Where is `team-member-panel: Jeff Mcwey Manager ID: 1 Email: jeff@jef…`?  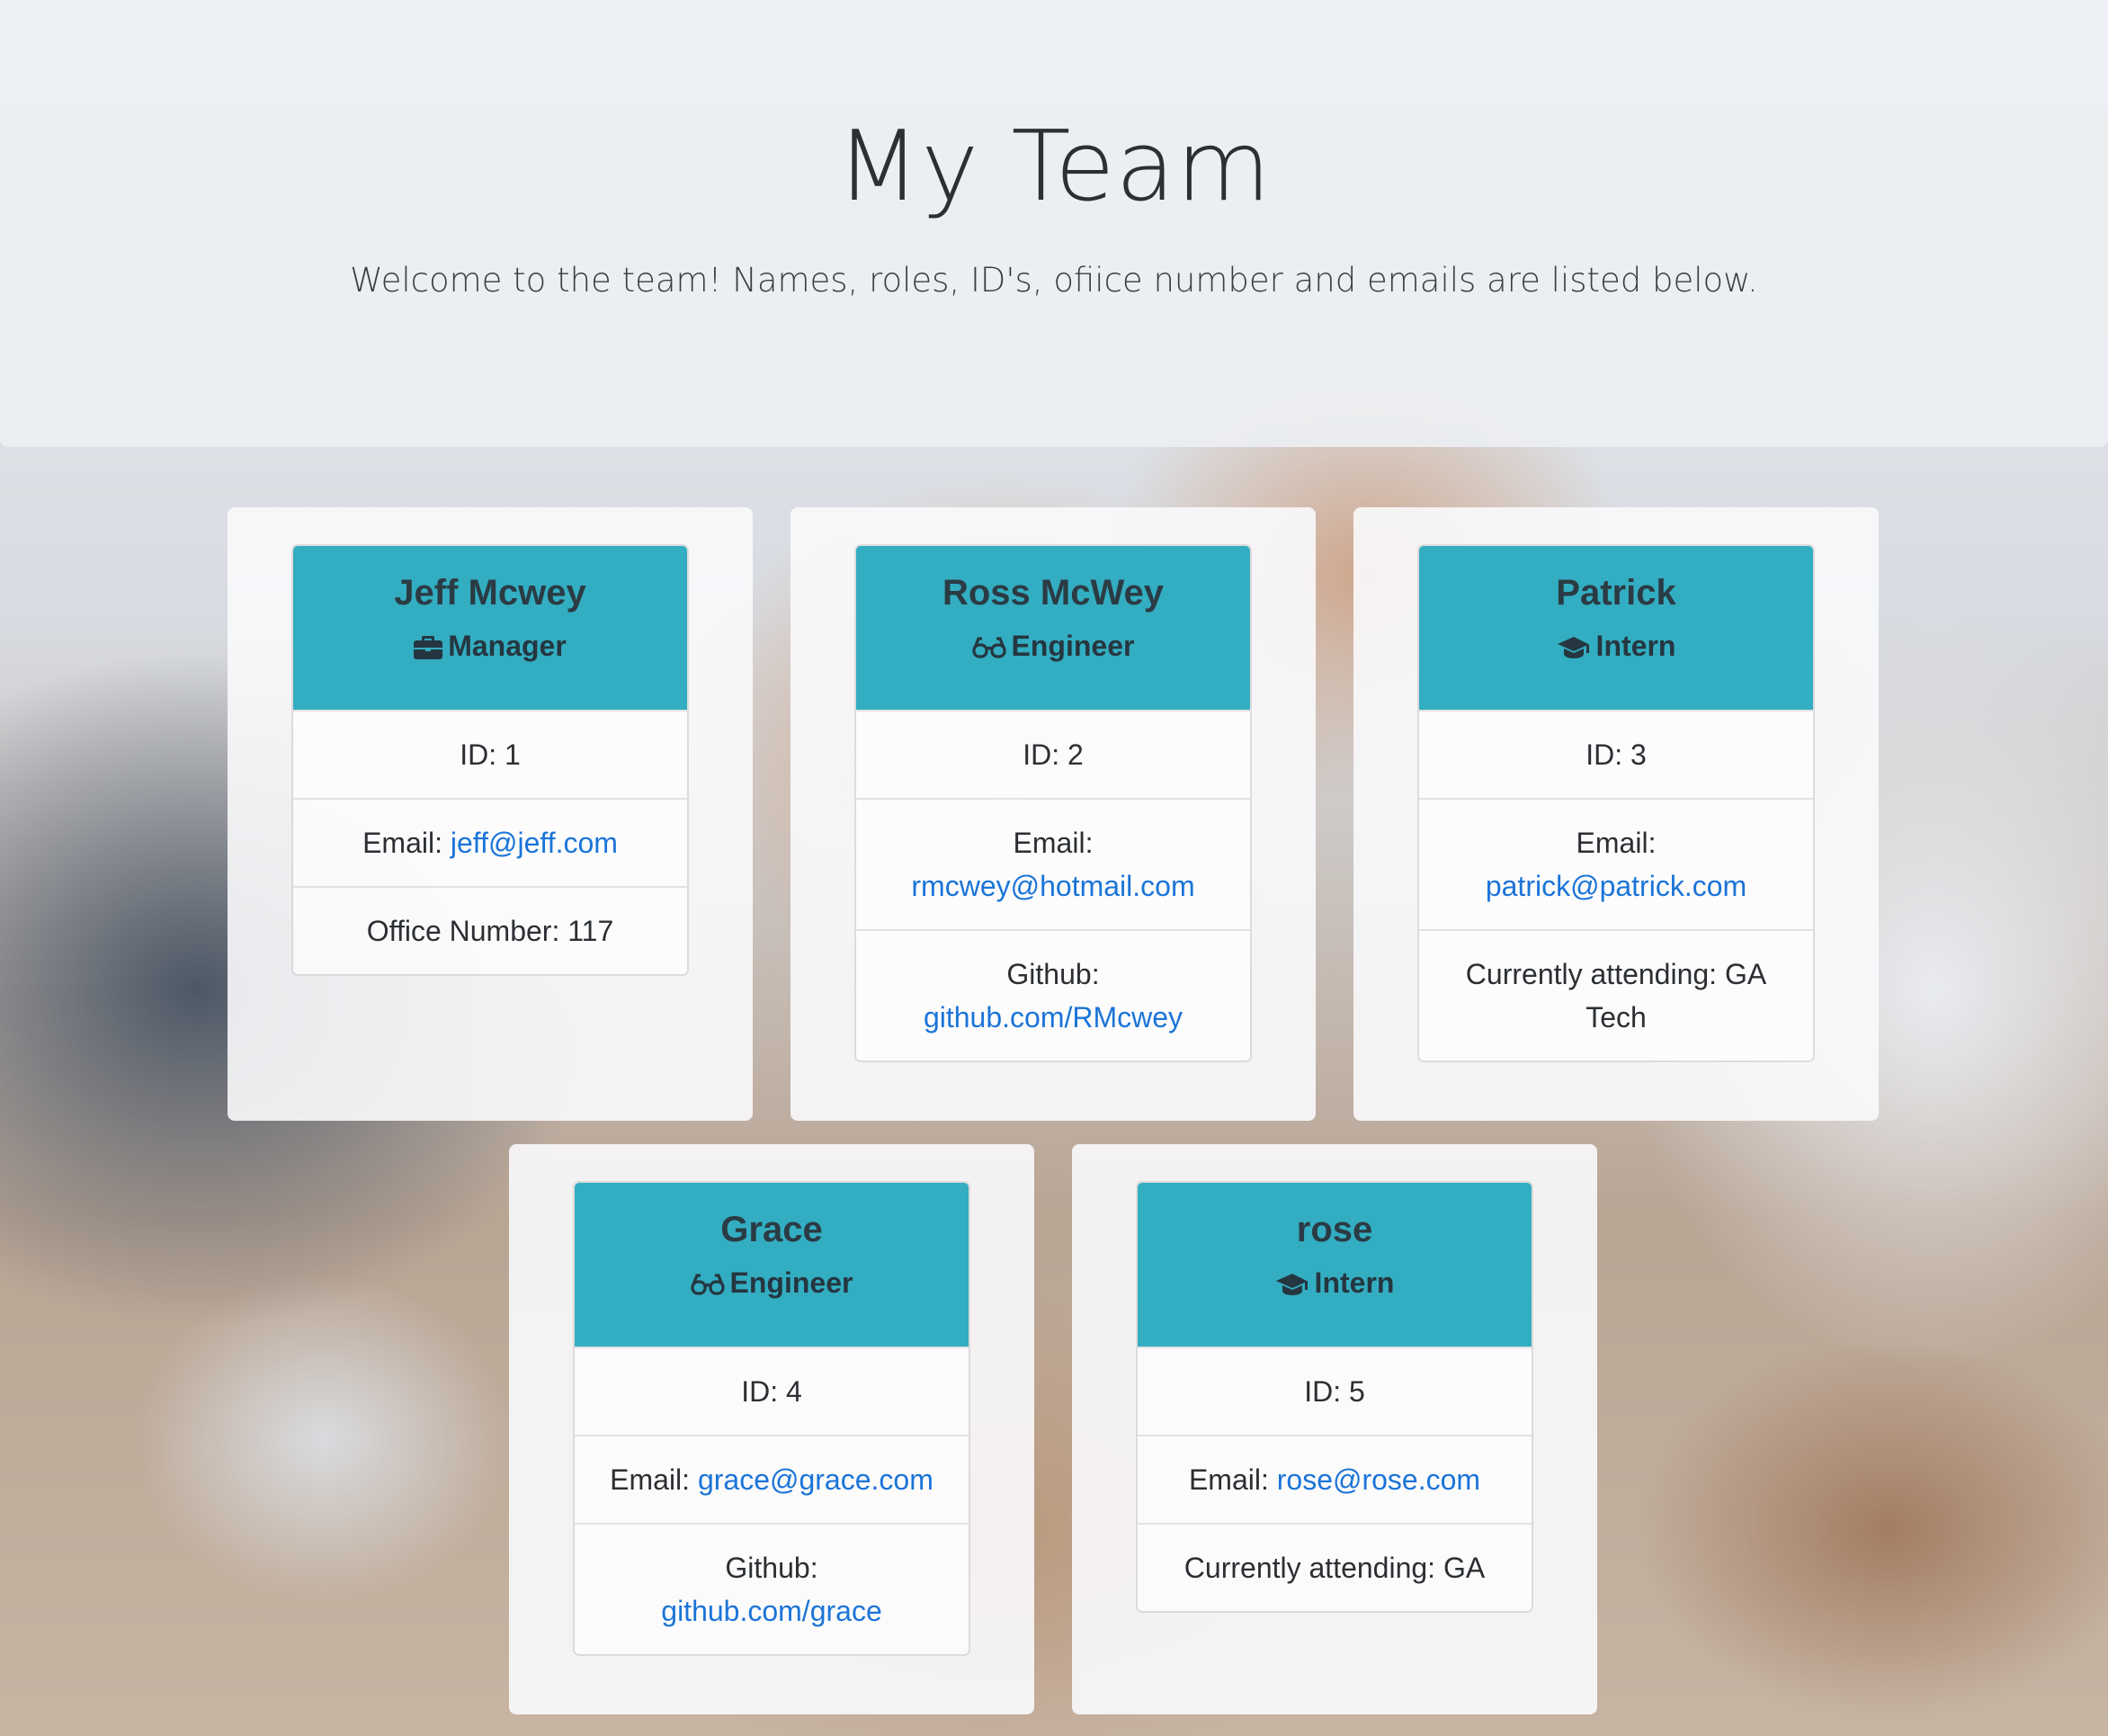 team-member-panel: Jeff Mcwey Manager ID: 1 Email: jeff@jef… is located at coordinates (491, 814).